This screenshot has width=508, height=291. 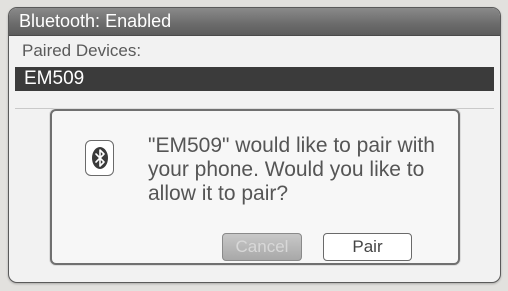 I want to click on device-list-item: EM509, so click(x=254, y=79).